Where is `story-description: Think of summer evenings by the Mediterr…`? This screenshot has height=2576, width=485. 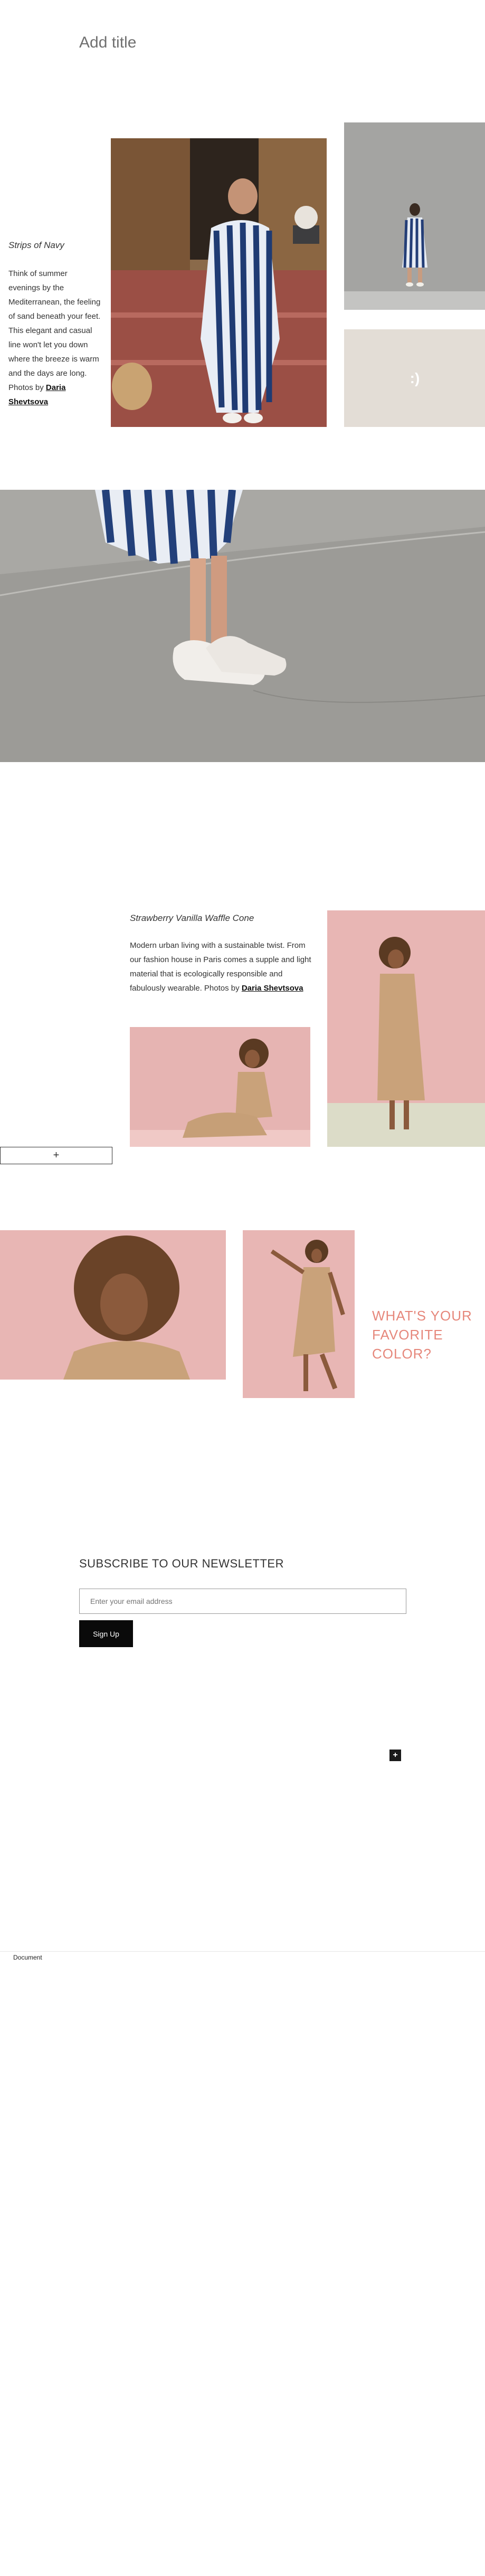 story-description: Think of summer evenings by the Mediterr… is located at coordinates (54, 338).